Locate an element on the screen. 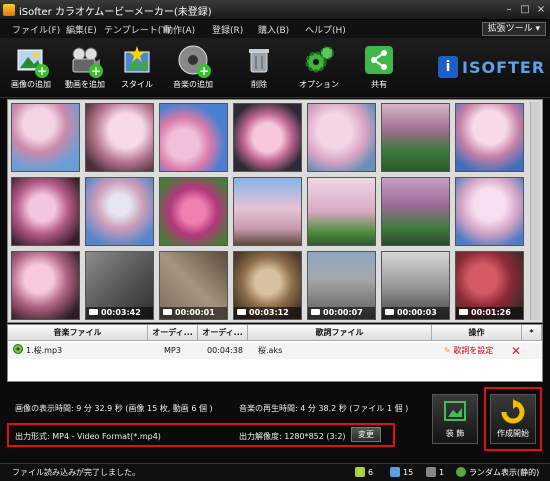  maximize-button: □ is located at coordinates (525, 9).